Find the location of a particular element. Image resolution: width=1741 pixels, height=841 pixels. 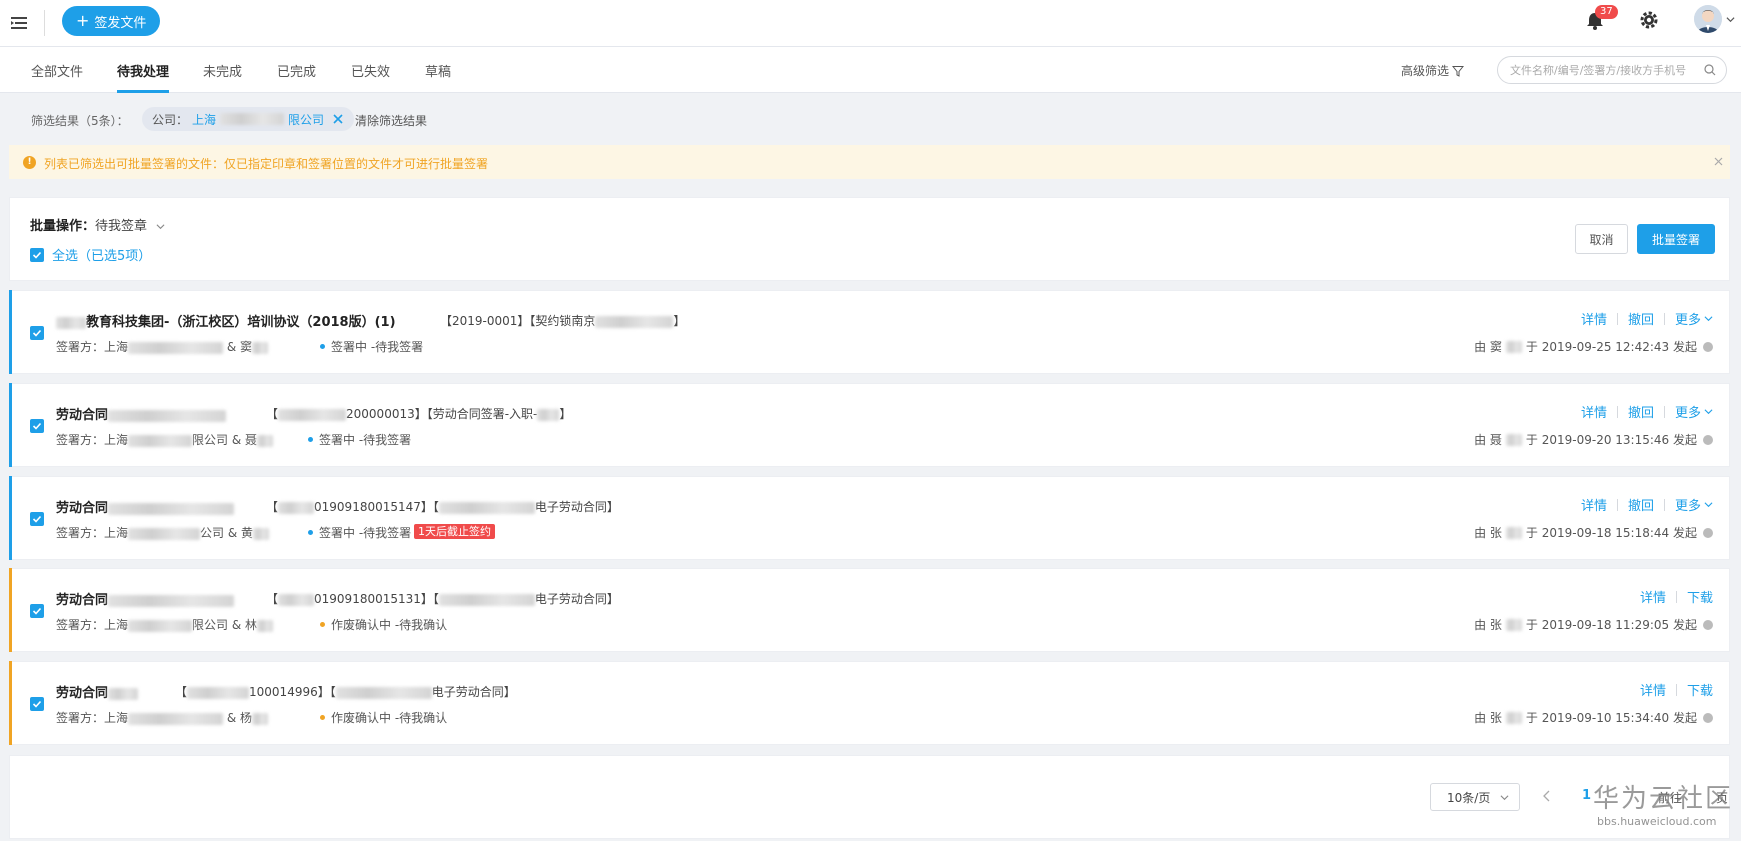

tab-expired: 已失效 is located at coordinates (370, 70).